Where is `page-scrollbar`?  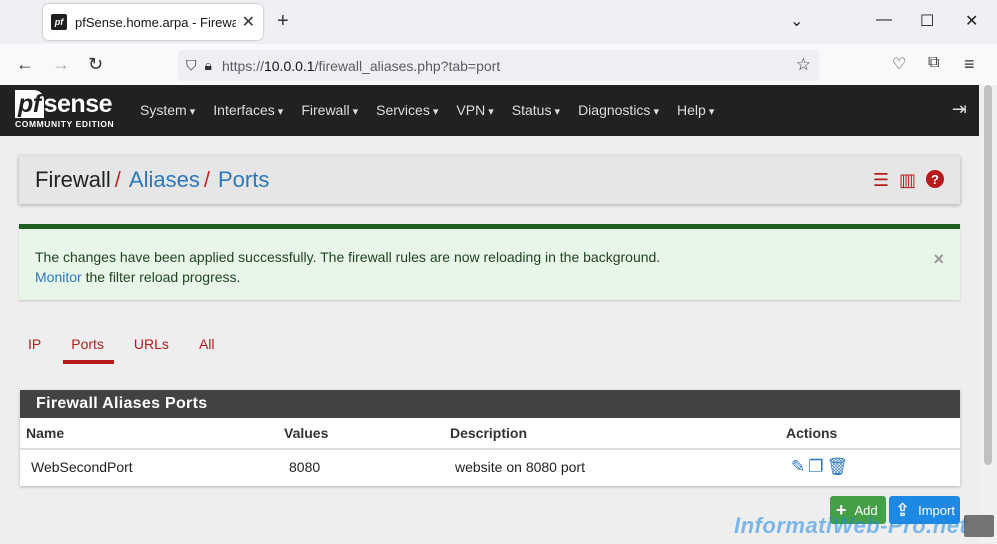 page-scrollbar is located at coordinates (988, 314).